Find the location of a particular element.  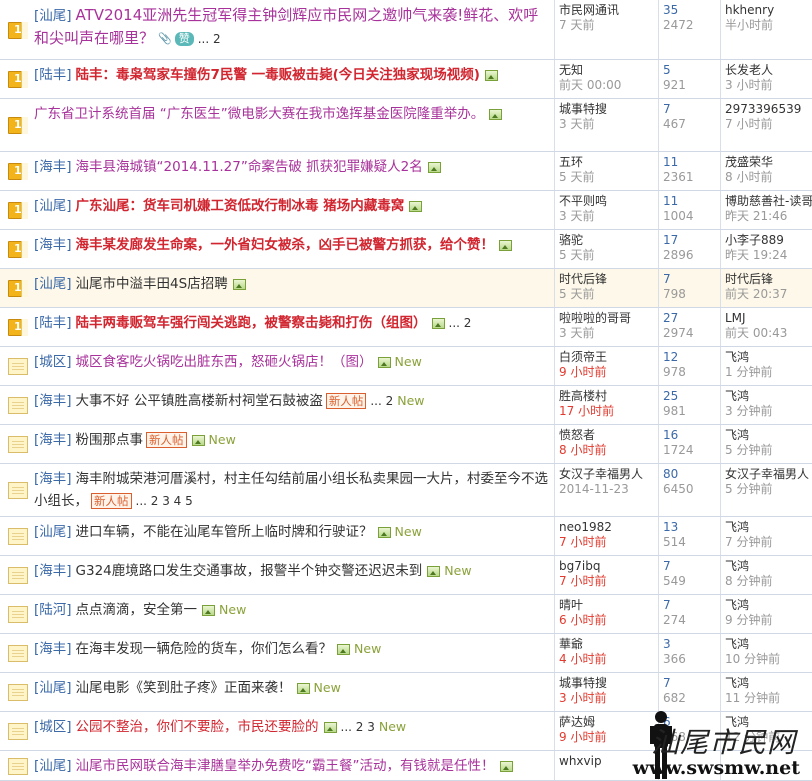

reply-count: 80 is located at coordinates (690, 474).